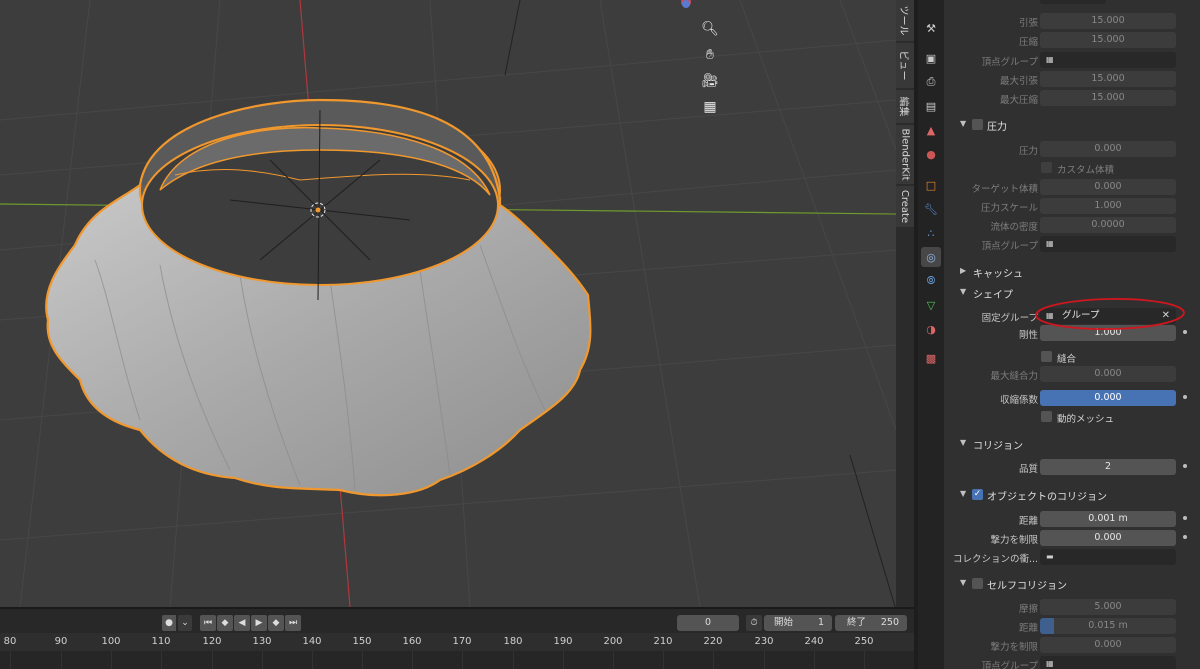 The height and width of the screenshot is (669, 1200). I want to click on tool-icon: ⚒, so click(931, 28).